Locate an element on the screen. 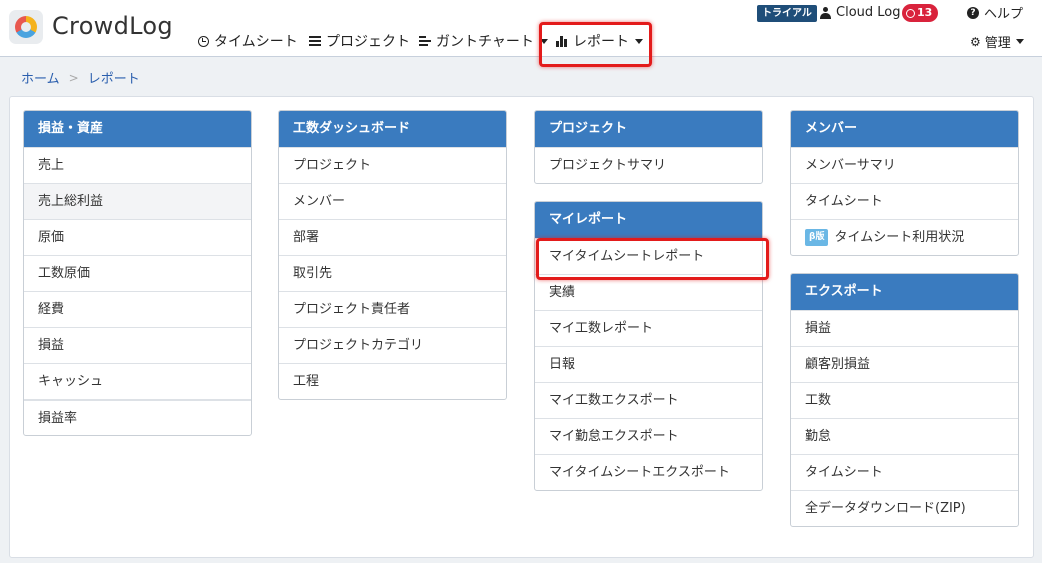 This screenshot has height=563, width=1042. report-link-labor-cost: 工数原価 is located at coordinates (137, 273).